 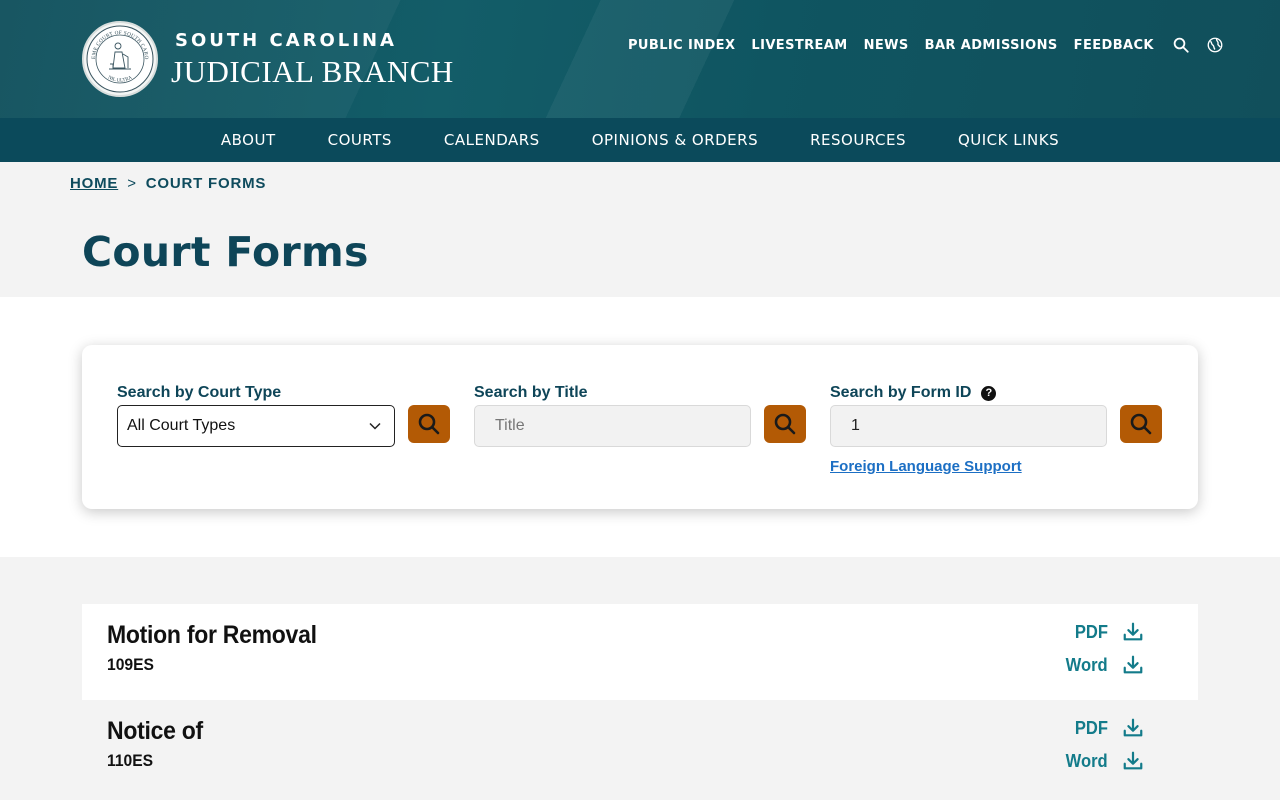 I want to click on nav-courts: COURTS, so click(x=360, y=140).